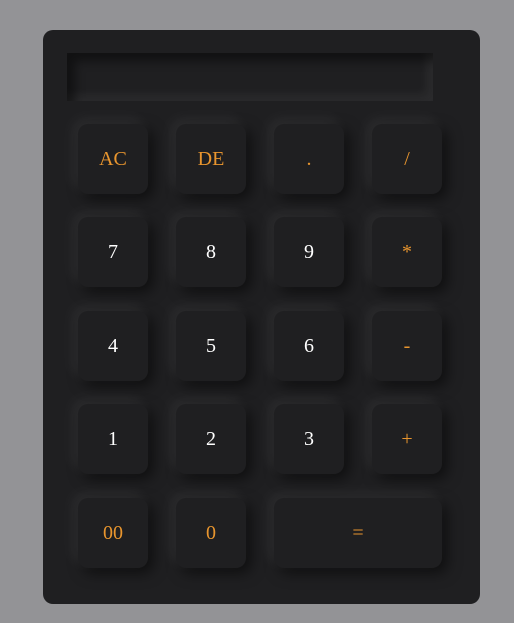  I want to click on digit-4-button: 4, so click(113, 346).